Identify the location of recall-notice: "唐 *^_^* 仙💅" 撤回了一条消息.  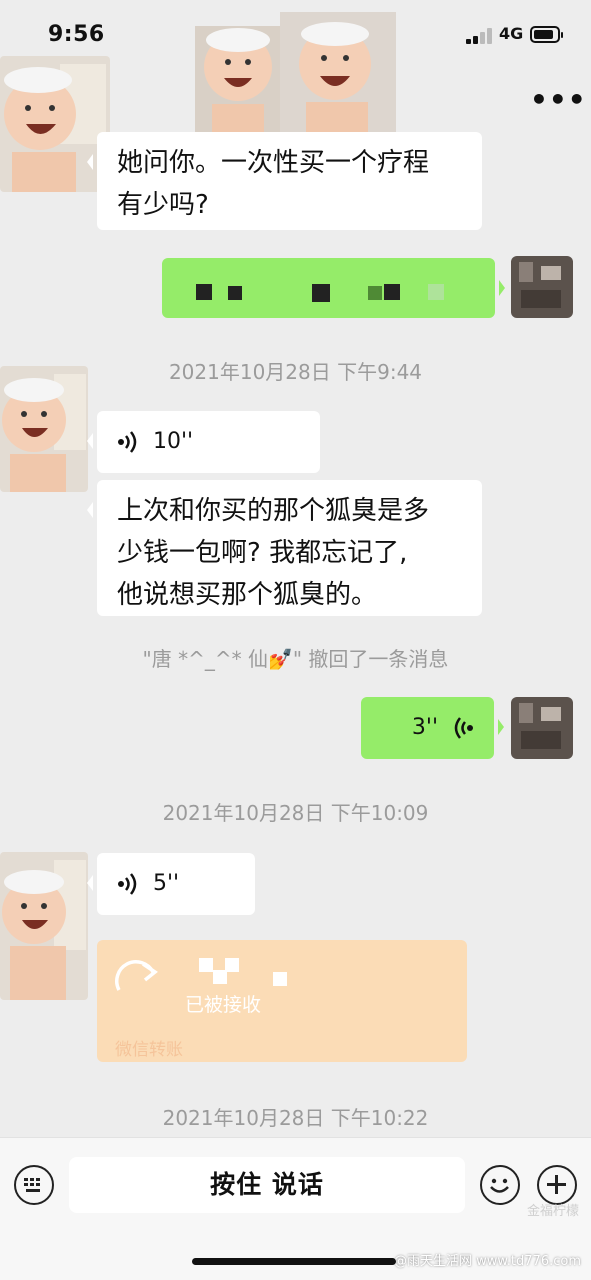
(295, 659).